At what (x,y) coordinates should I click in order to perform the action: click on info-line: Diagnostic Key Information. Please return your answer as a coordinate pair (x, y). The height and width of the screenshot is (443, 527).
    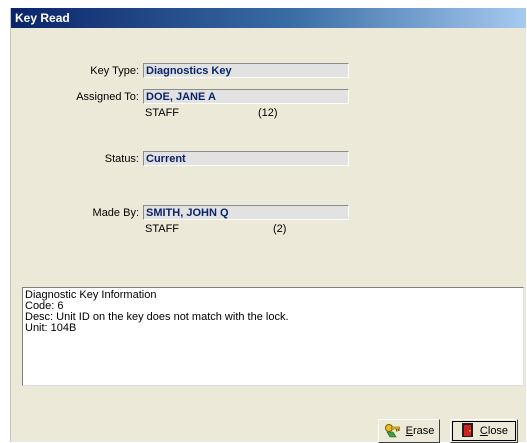
    Looking at the image, I should click on (91, 295).